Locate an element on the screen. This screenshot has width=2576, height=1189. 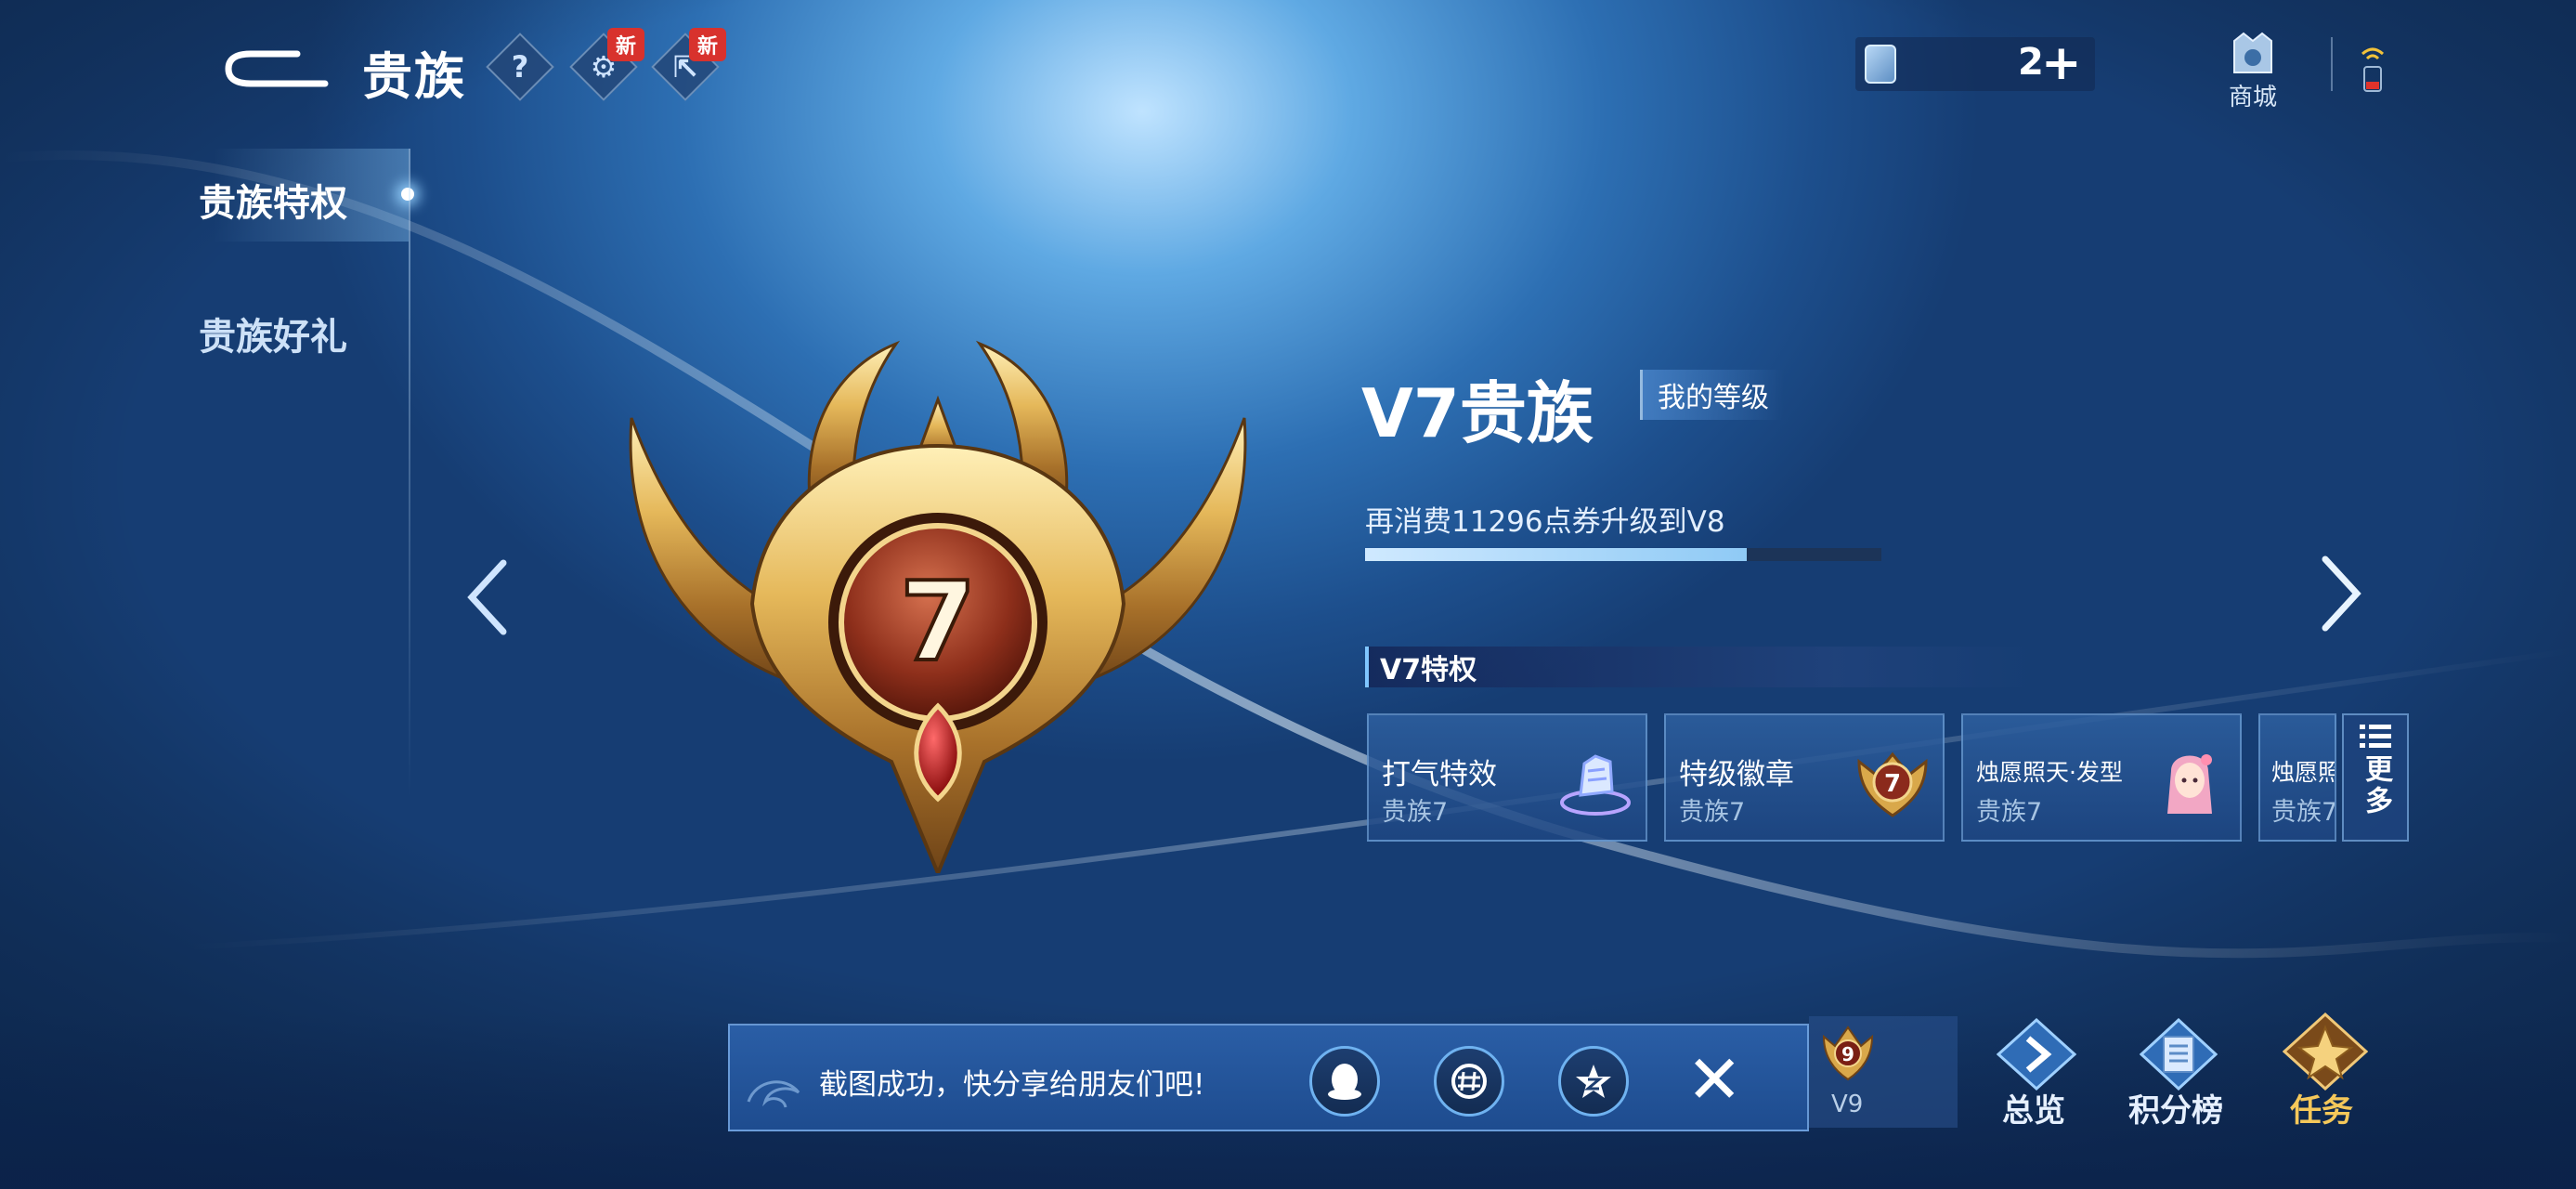
privilege-name: 打气特效 is located at coordinates (1439, 775).